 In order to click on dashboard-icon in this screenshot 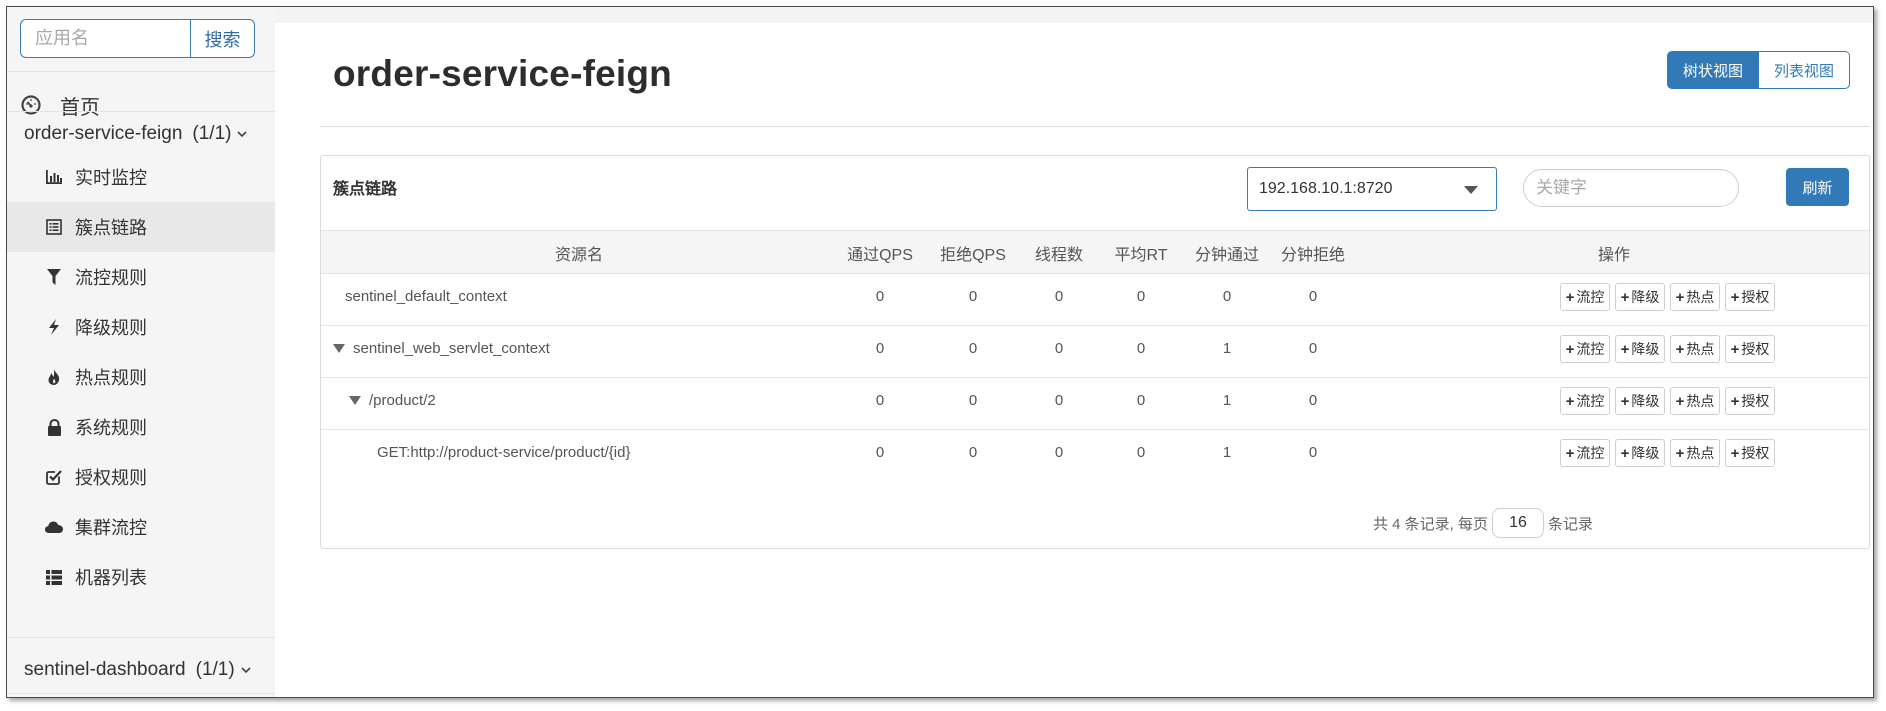, I will do `click(31, 105)`.